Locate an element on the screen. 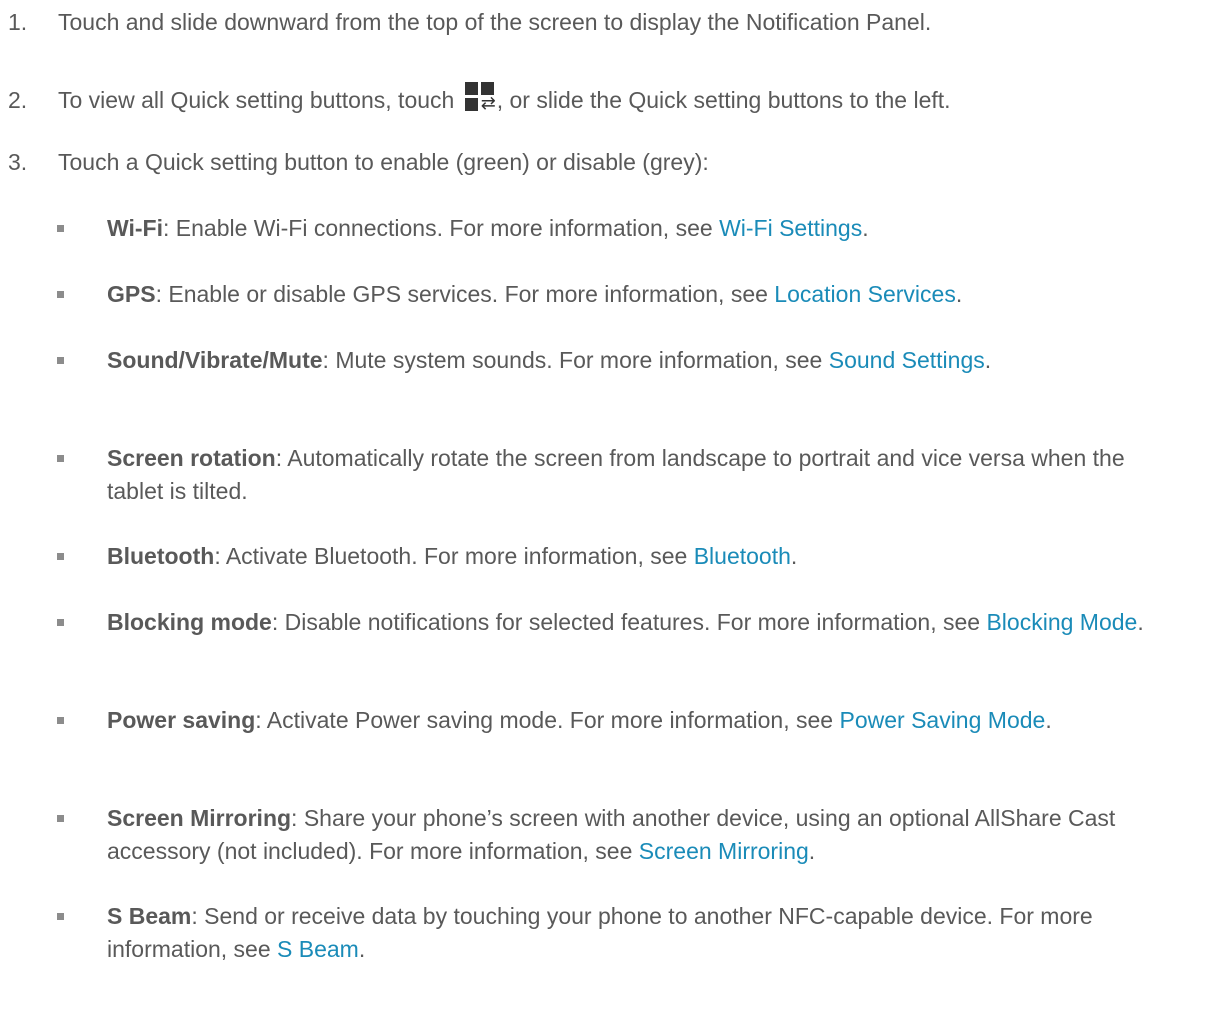 The height and width of the screenshot is (1015, 1215). item-term: GPS is located at coordinates (131, 294).